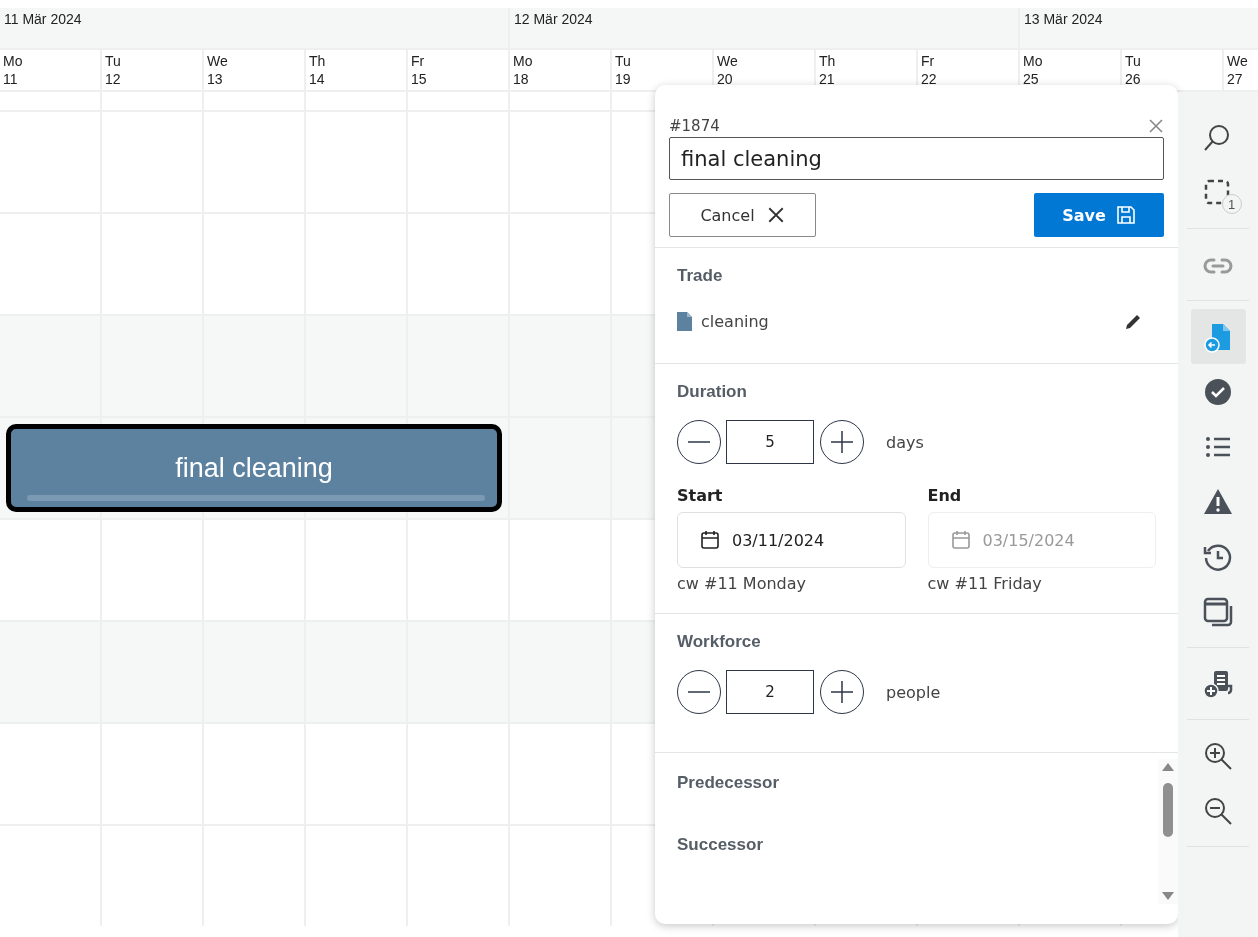 This screenshot has width=1258, height=937. What do you see at coordinates (791, 540) in the screenshot?
I see `date-field: 03/11/2024` at bounding box center [791, 540].